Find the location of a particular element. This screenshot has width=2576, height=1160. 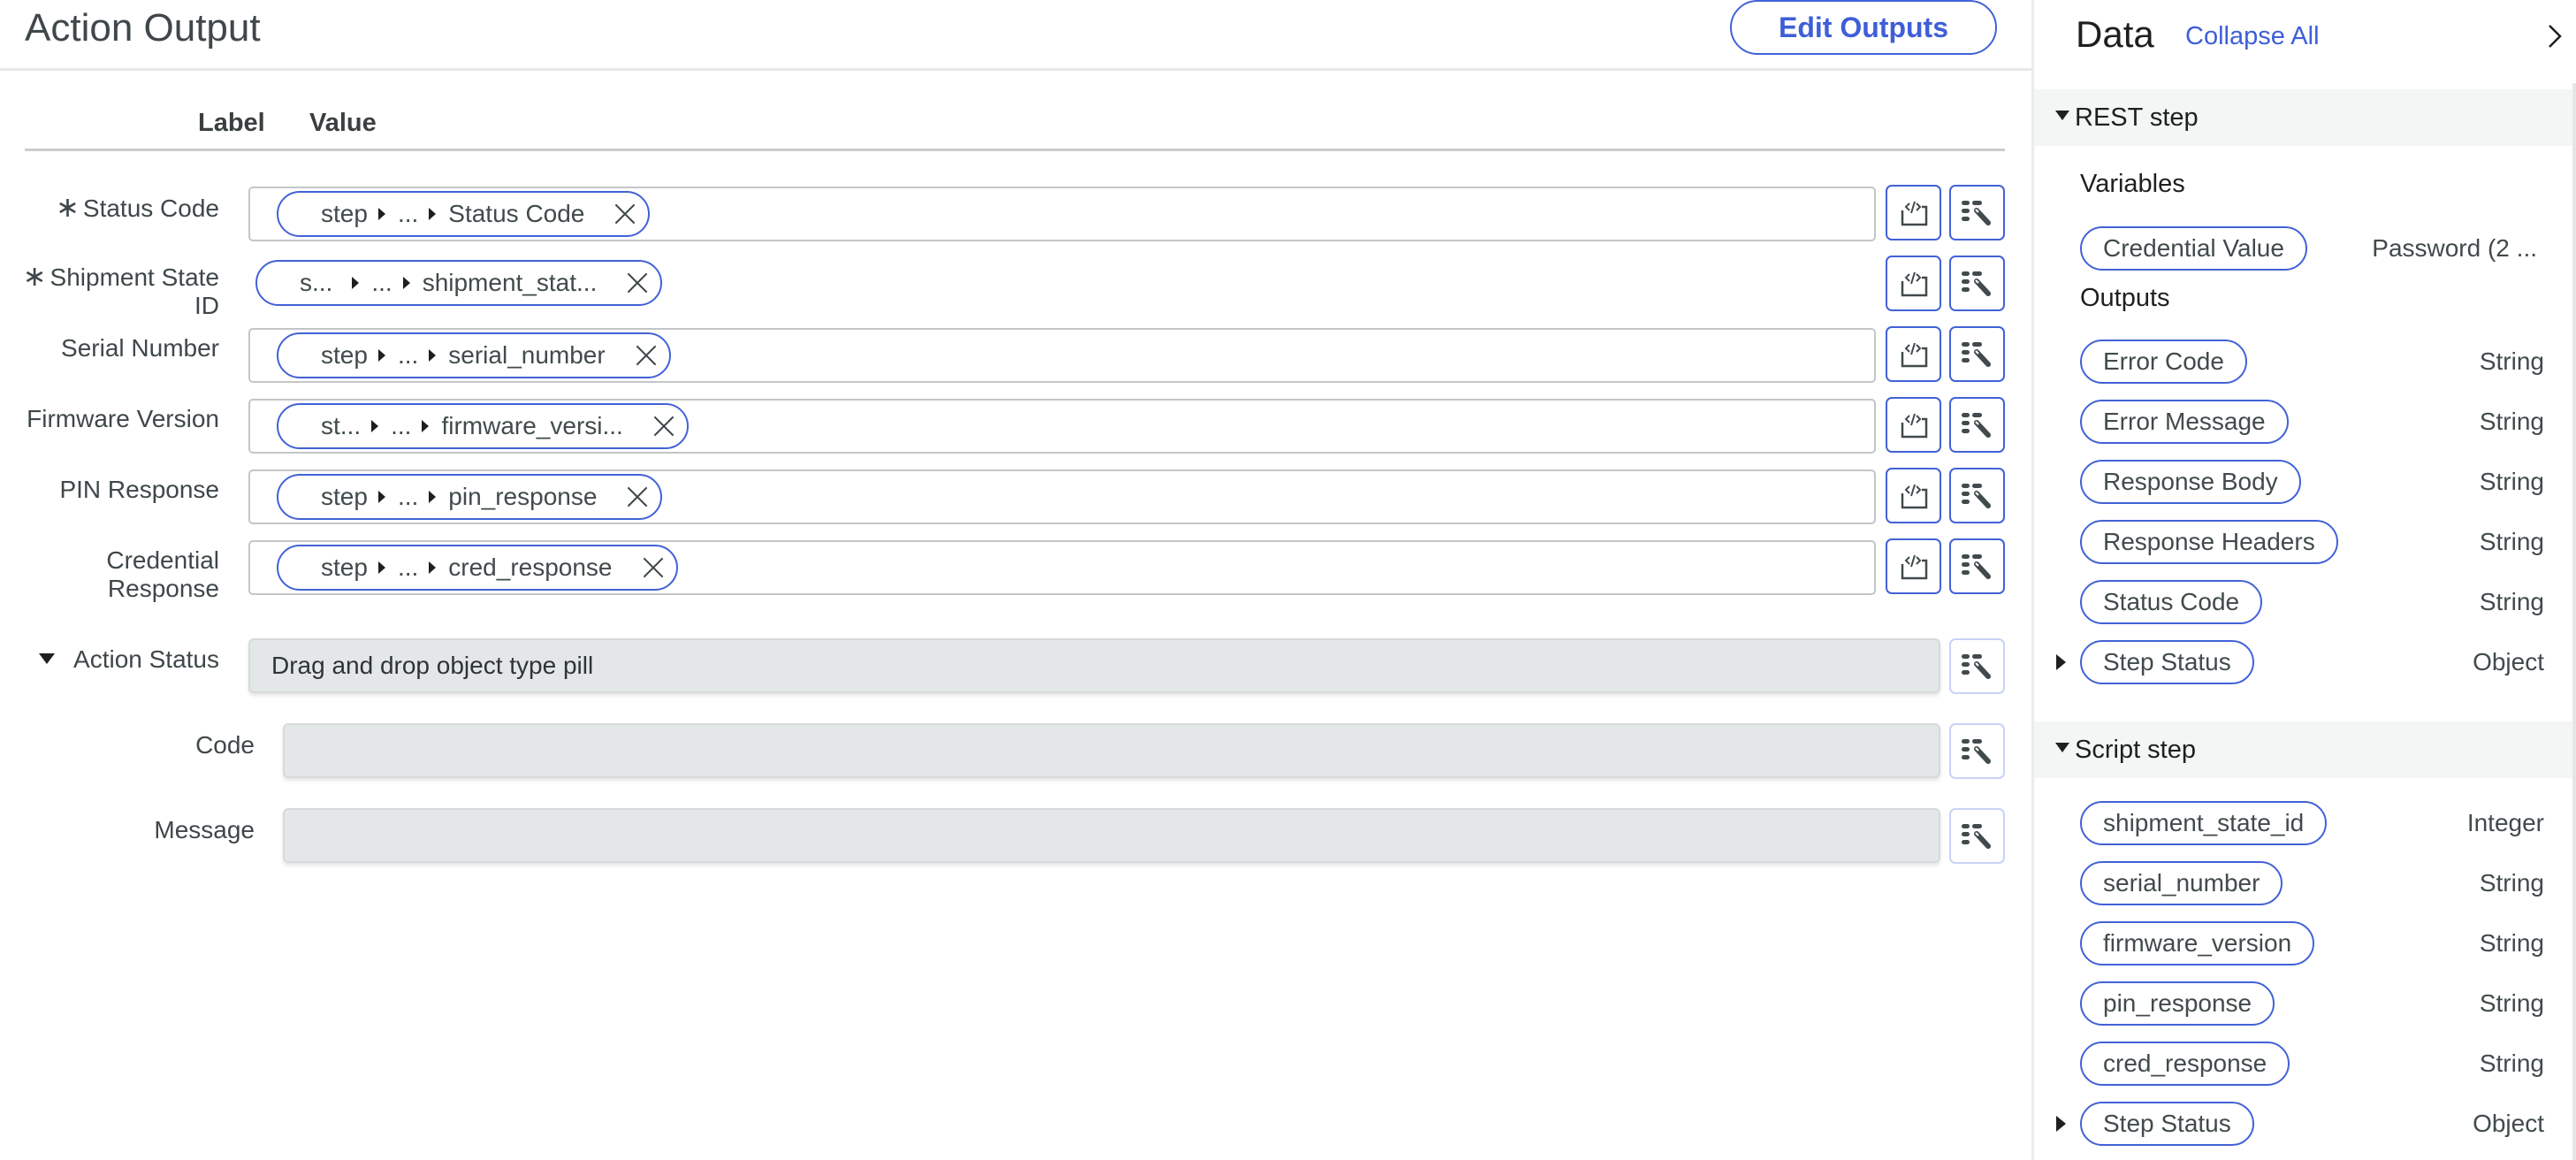

message-field is located at coordinates (1111, 835).